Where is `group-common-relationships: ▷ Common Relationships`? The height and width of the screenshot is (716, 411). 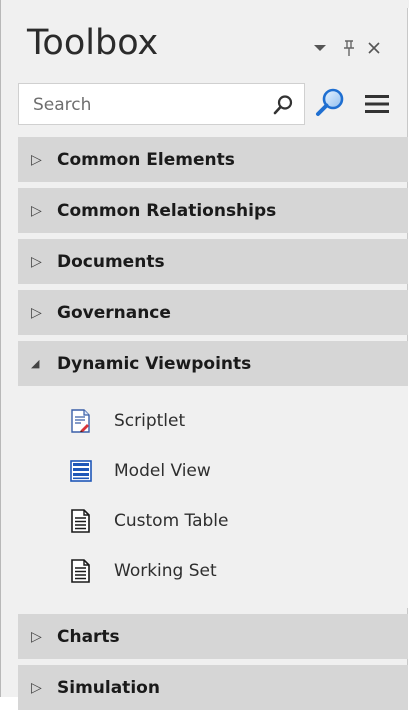 group-common-relationships: ▷ Common Relationships is located at coordinates (213, 210).